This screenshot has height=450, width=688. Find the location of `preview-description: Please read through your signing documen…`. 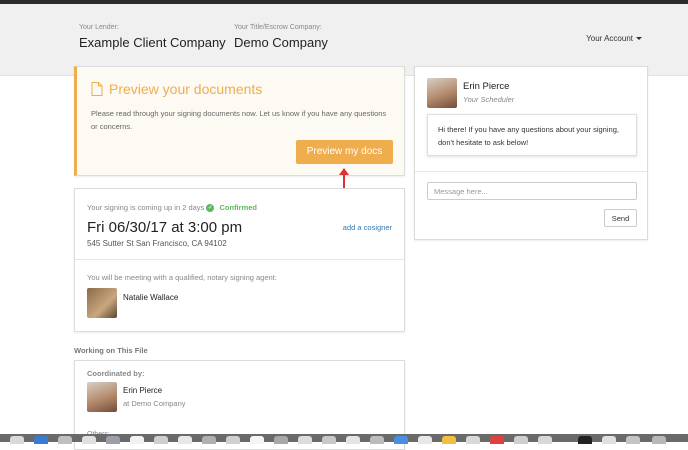

preview-description: Please read through your signing documen… is located at coordinates (239, 120).